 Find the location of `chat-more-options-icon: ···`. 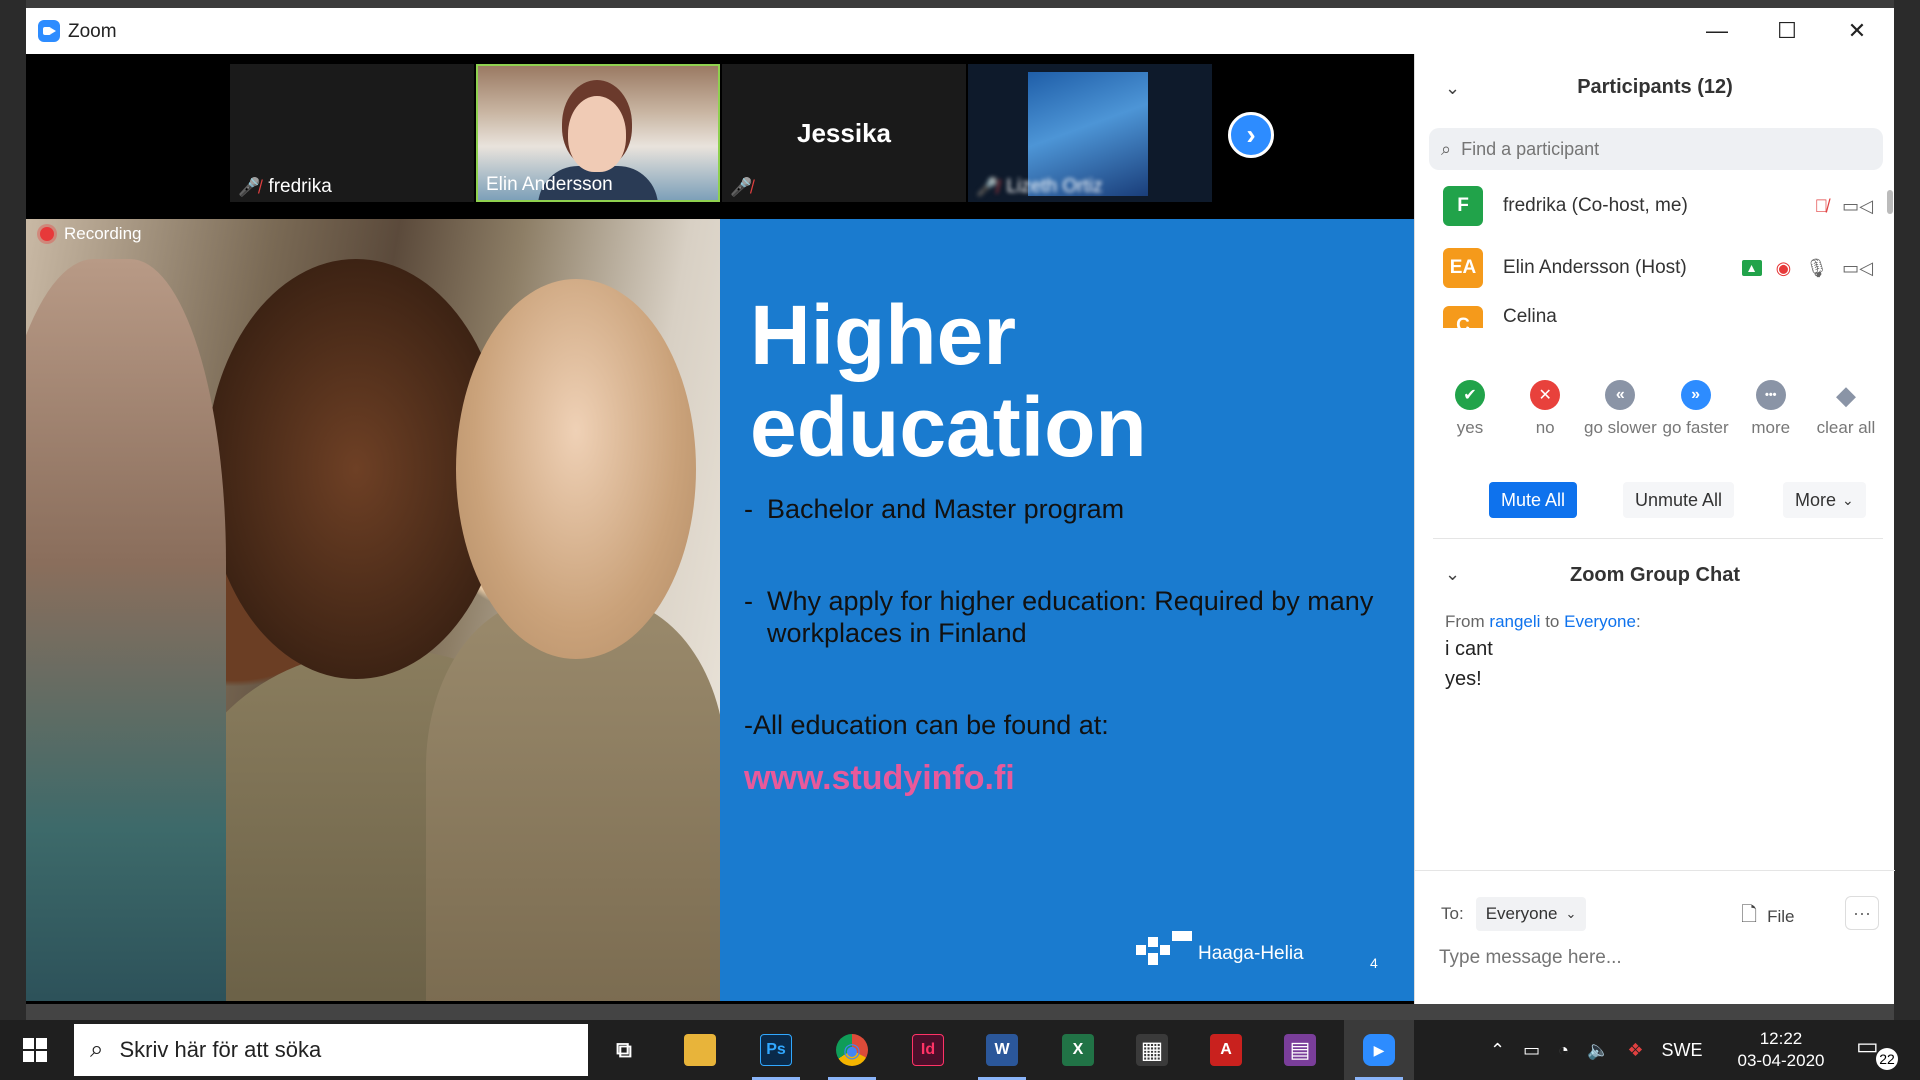

chat-more-options-icon: ··· is located at coordinates (1862, 913).